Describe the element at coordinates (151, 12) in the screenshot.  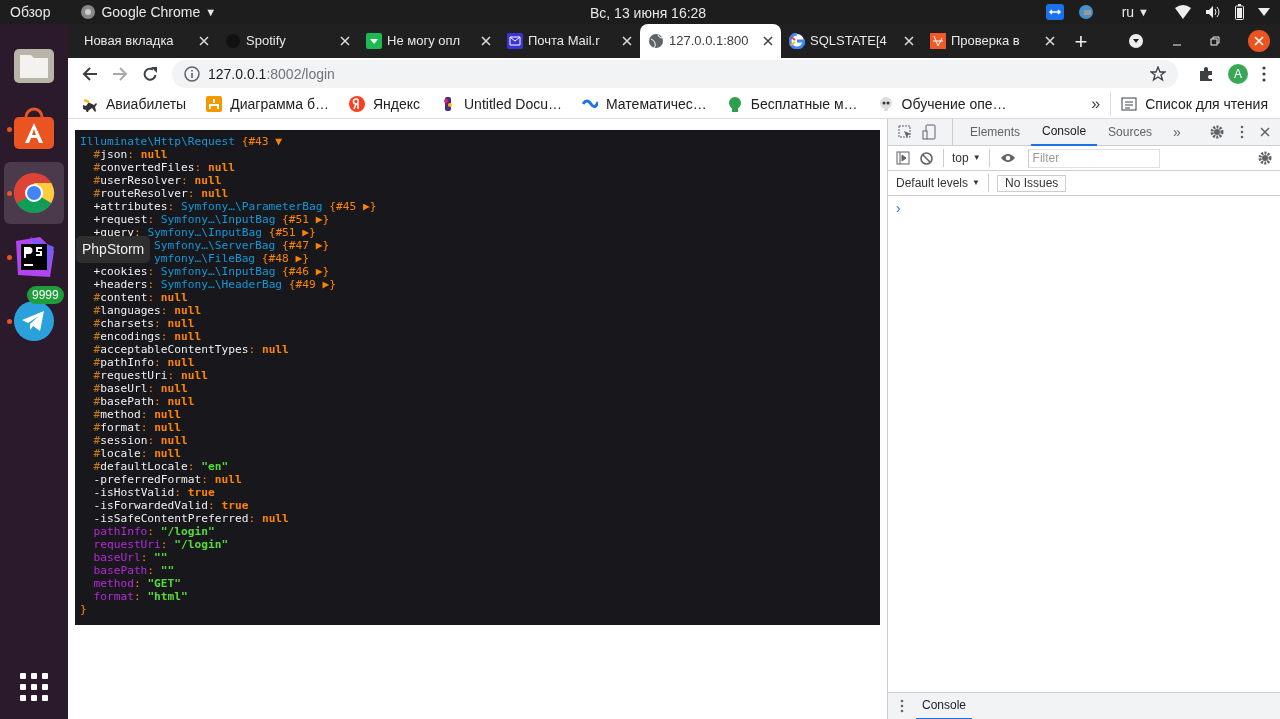
I see `app-menu: Google Chrome` at that location.